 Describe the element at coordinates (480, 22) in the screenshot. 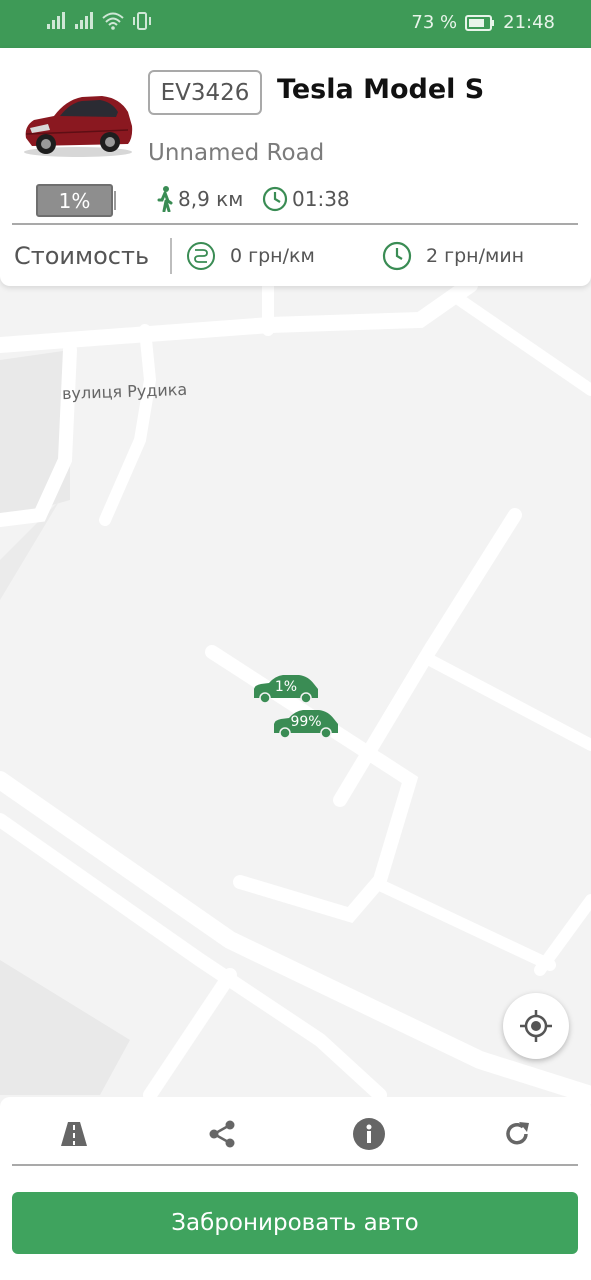

I see `battery-icon` at that location.